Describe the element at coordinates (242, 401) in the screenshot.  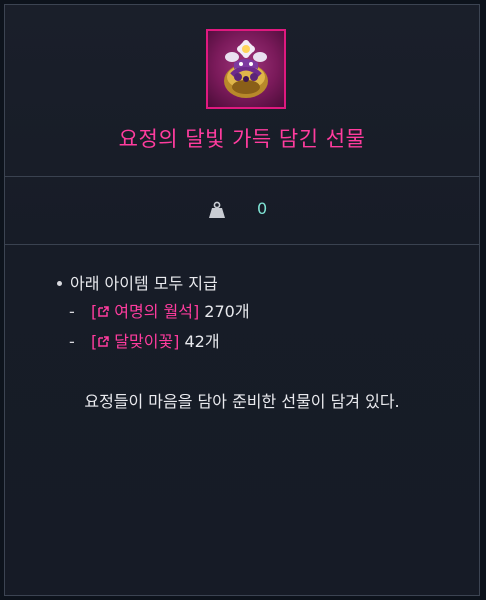
I see `item-description: 요정들이 마음을 담아 준비한 선물이 담겨 있다.` at that location.